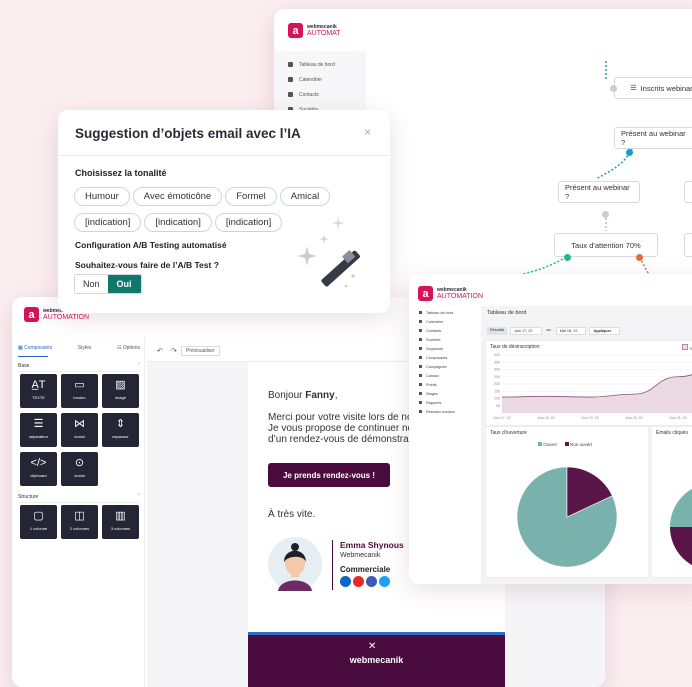 This screenshot has width=692, height=687. I want to click on sidebar-item: Composants, so click(444, 357).